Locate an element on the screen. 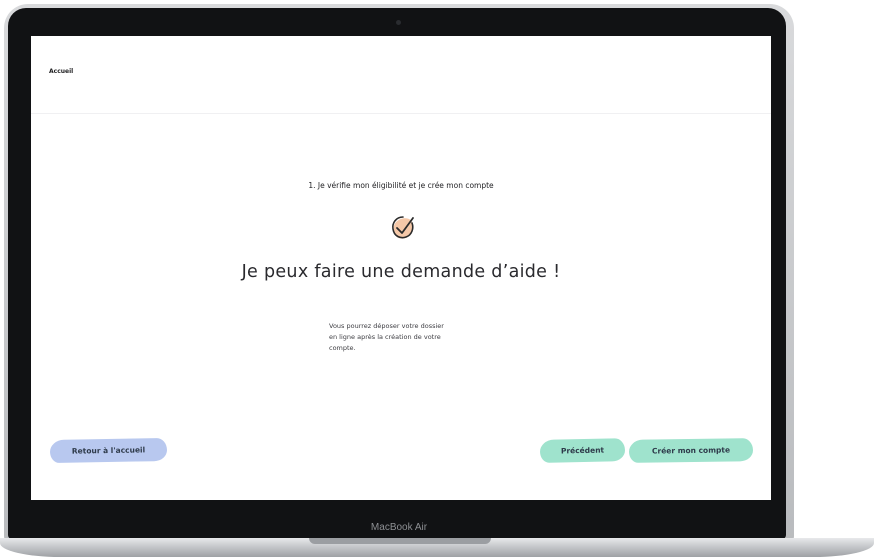 The width and height of the screenshot is (874, 557). previous-button: Précédent is located at coordinates (582, 450).